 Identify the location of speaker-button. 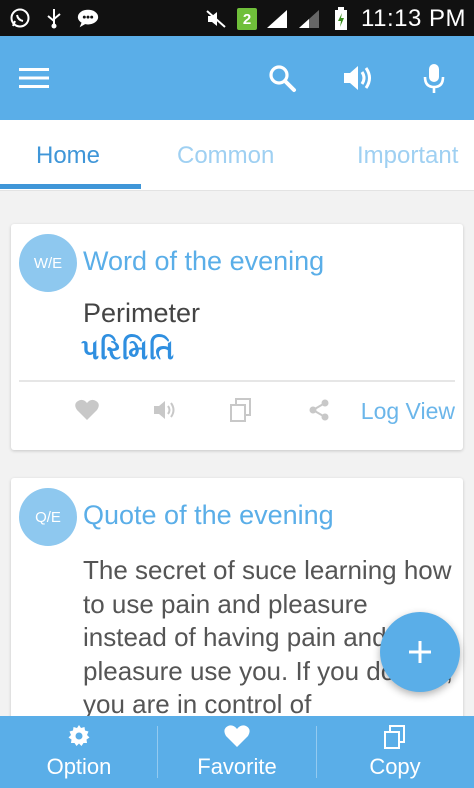
(358, 78).